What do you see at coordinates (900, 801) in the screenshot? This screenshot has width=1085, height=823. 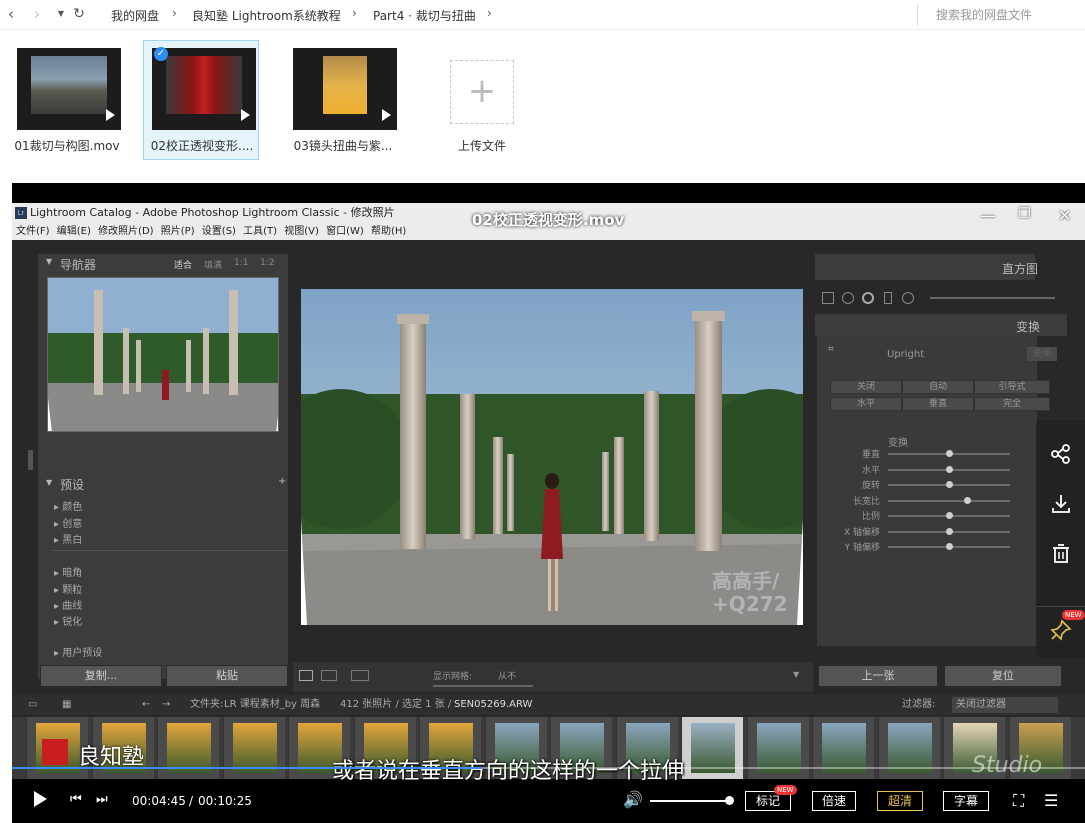 I see `quality-button: 超清` at bounding box center [900, 801].